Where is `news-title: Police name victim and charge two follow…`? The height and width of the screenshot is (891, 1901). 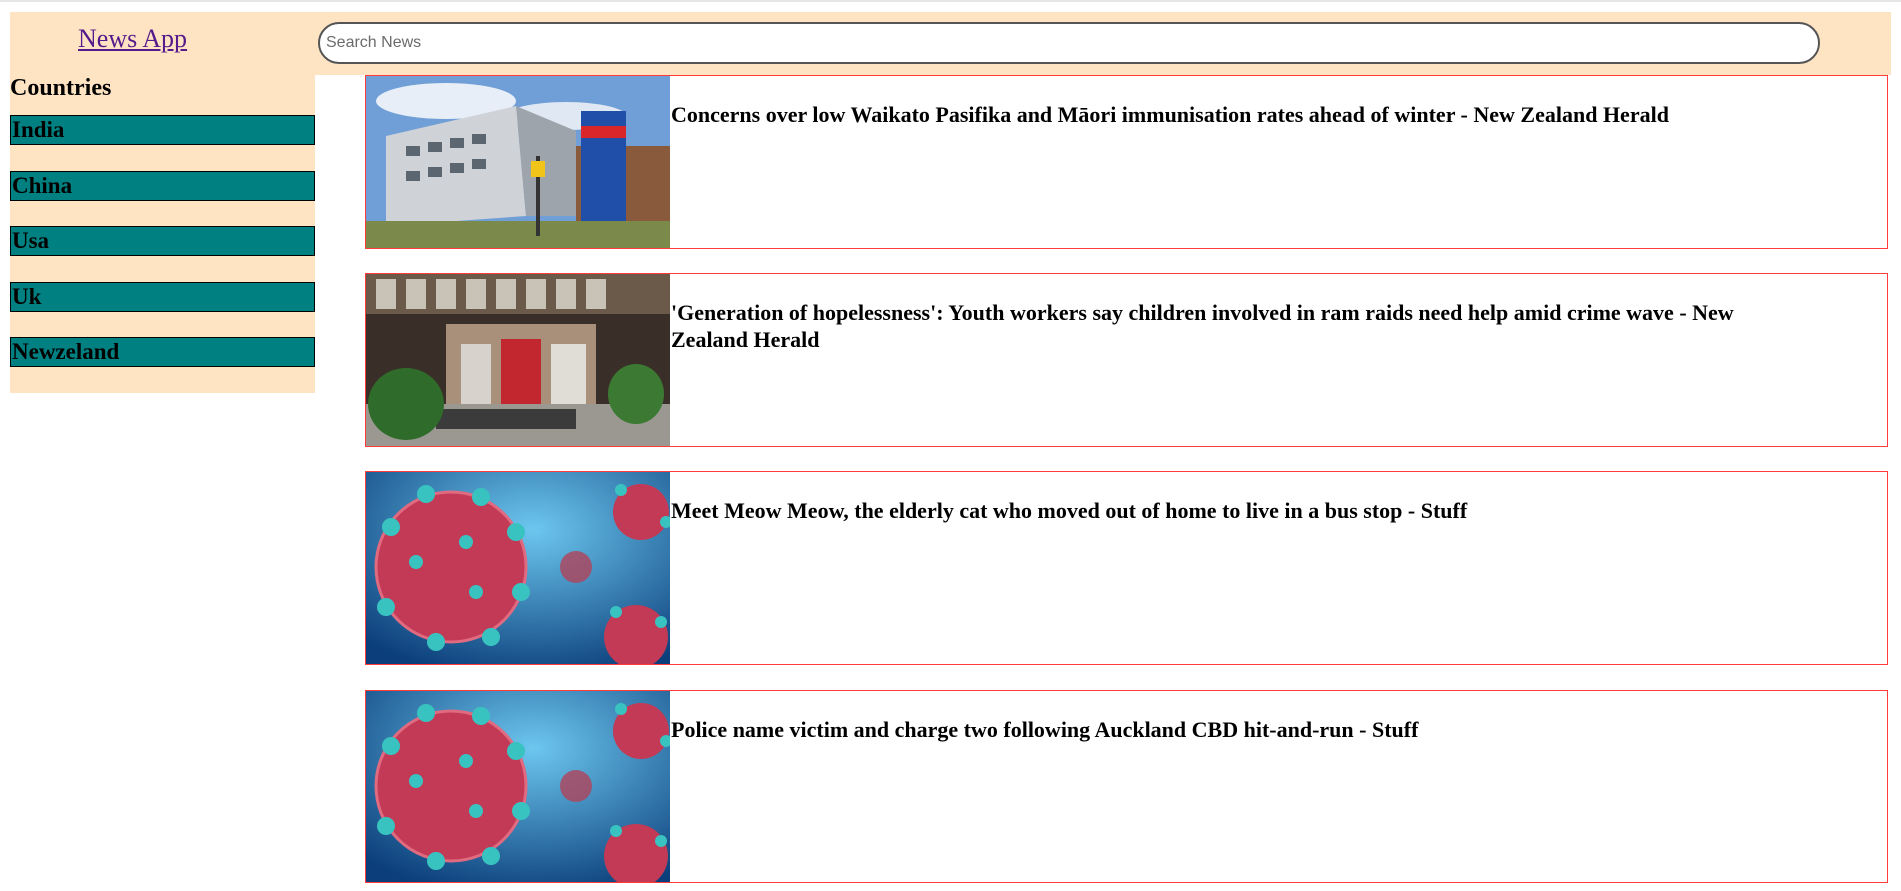 news-title: Police name victim and charge two follow… is located at coordinates (1239, 729).